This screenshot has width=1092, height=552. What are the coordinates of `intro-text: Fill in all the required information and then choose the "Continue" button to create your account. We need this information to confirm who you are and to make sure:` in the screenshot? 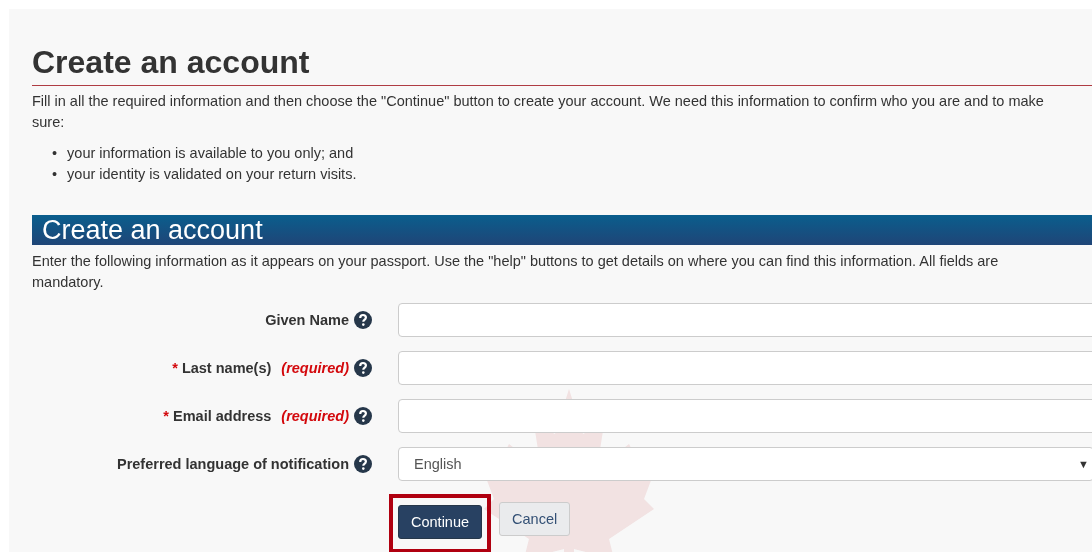 It's located at (538, 112).